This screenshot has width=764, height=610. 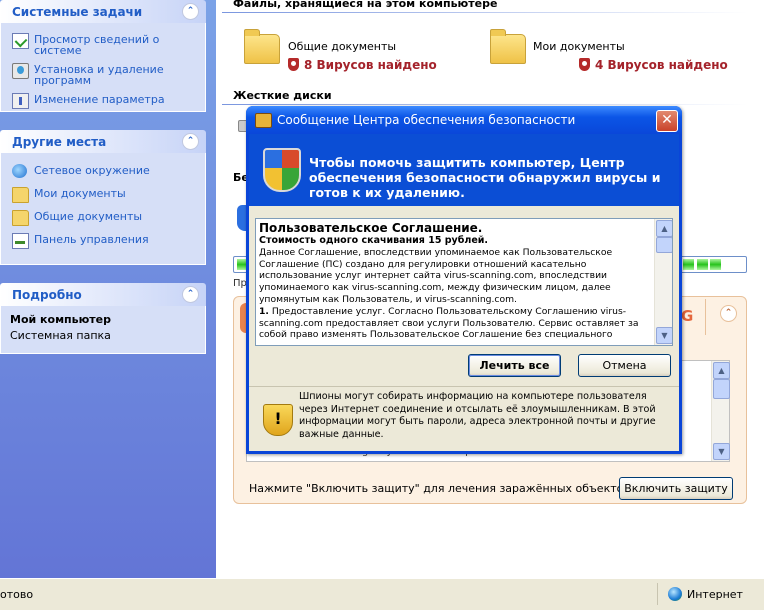 I want to click on cure-all-button: Лечить все, so click(x=514, y=365).